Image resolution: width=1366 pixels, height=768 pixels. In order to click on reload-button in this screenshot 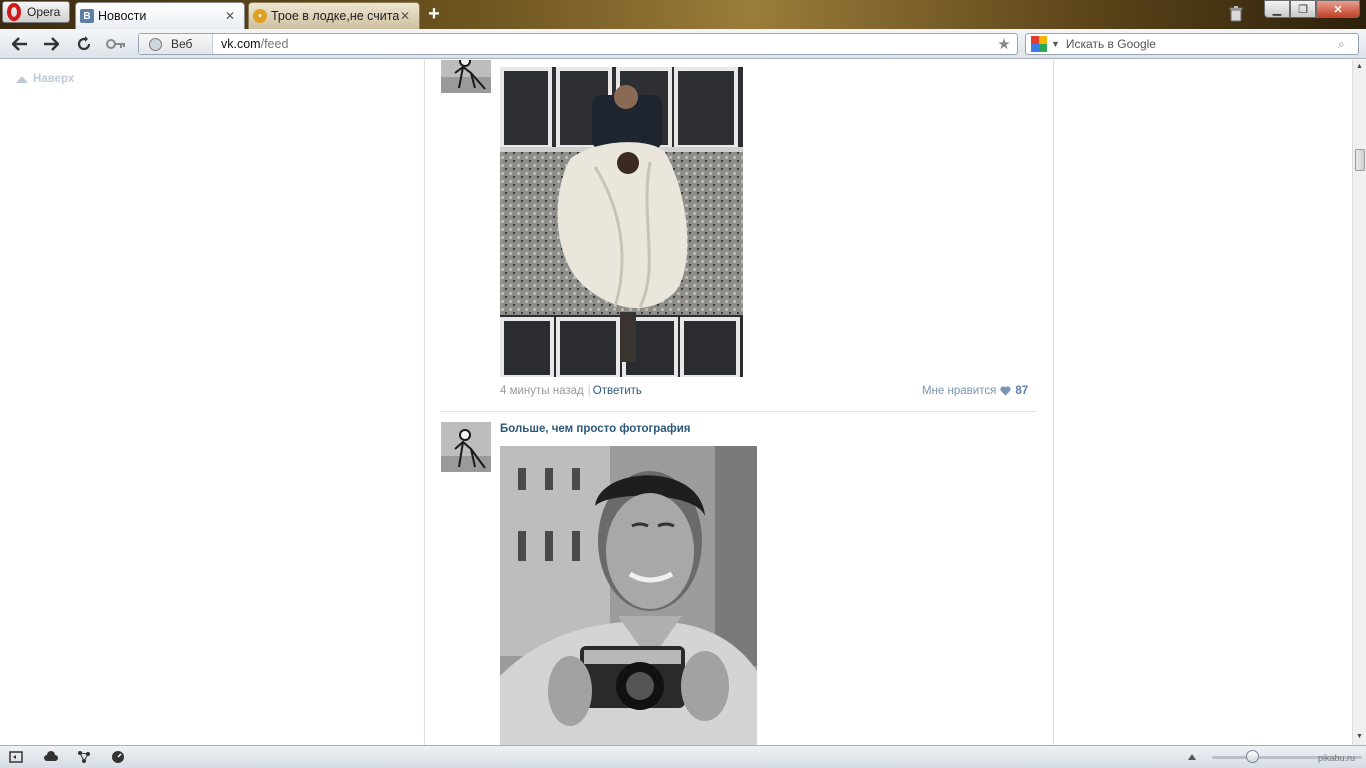, I will do `click(84, 44)`.